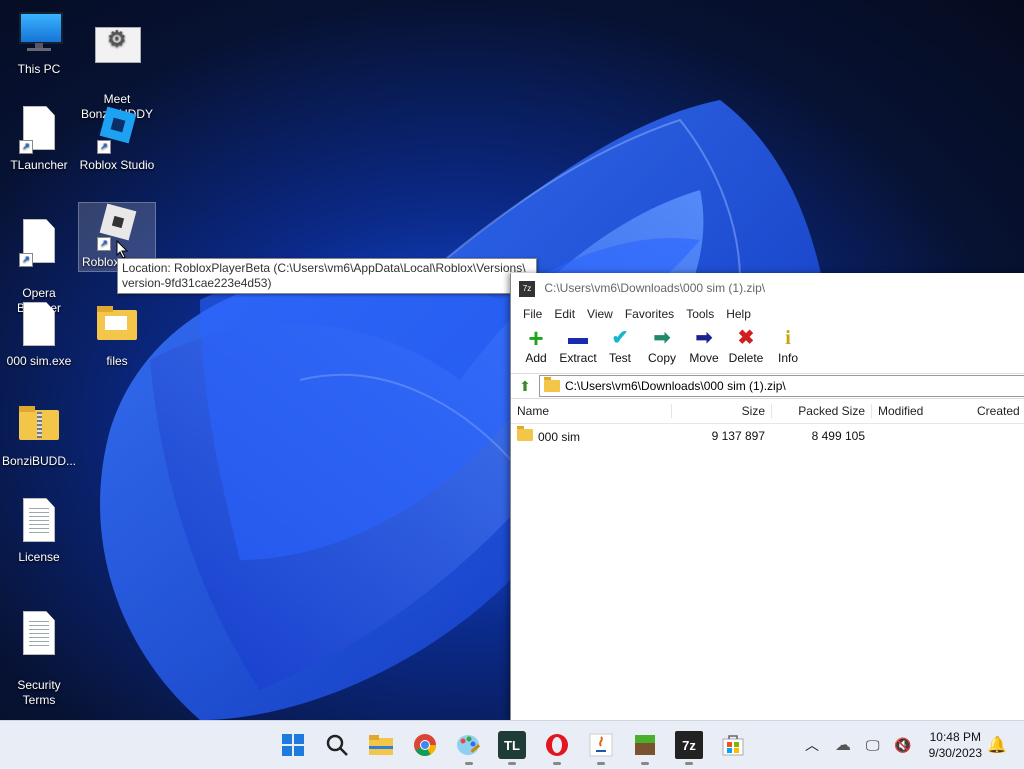 This screenshot has width=1024, height=769. I want to click on column-header-size: Size, so click(721, 411).